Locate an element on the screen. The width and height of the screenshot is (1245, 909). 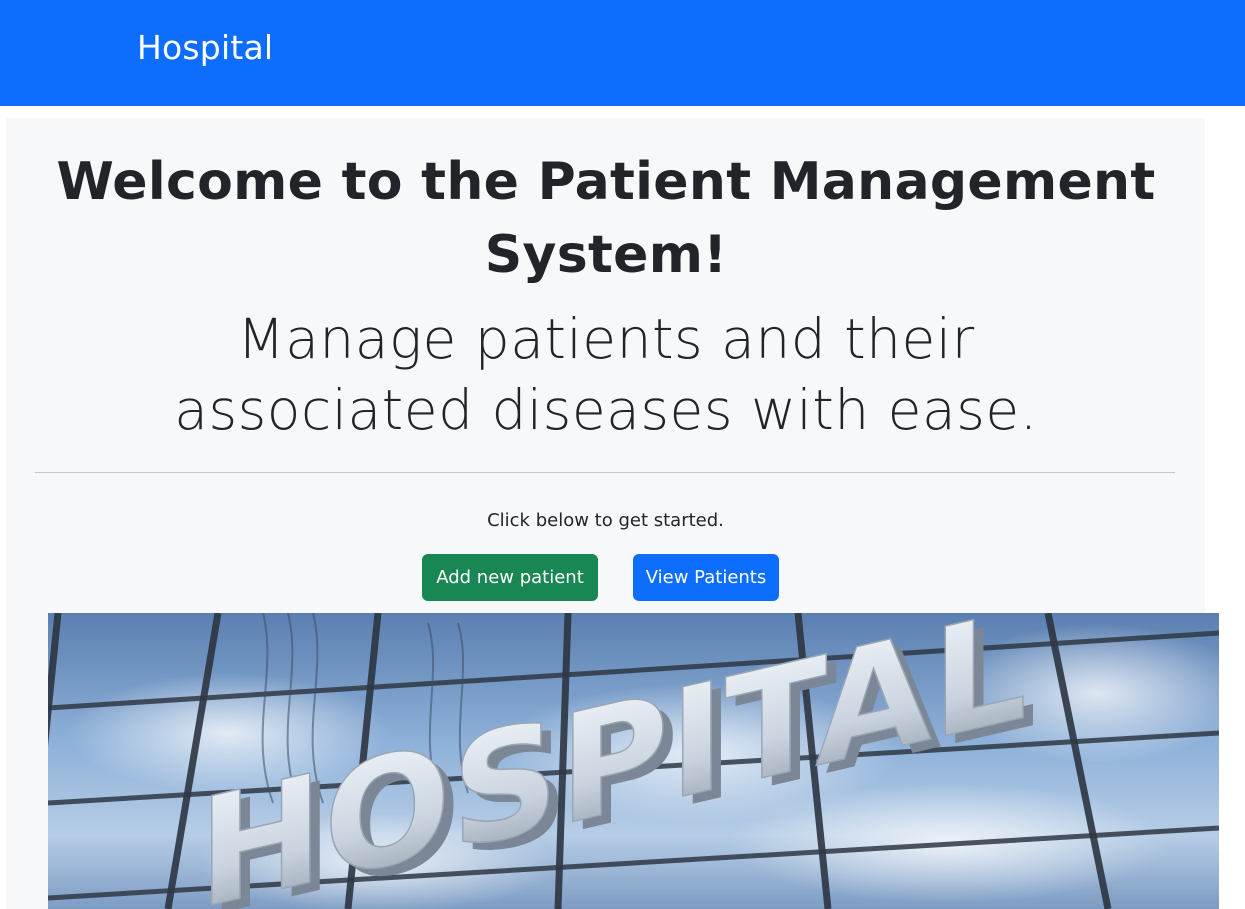
view-patients-button: View Patients is located at coordinates (706, 577).